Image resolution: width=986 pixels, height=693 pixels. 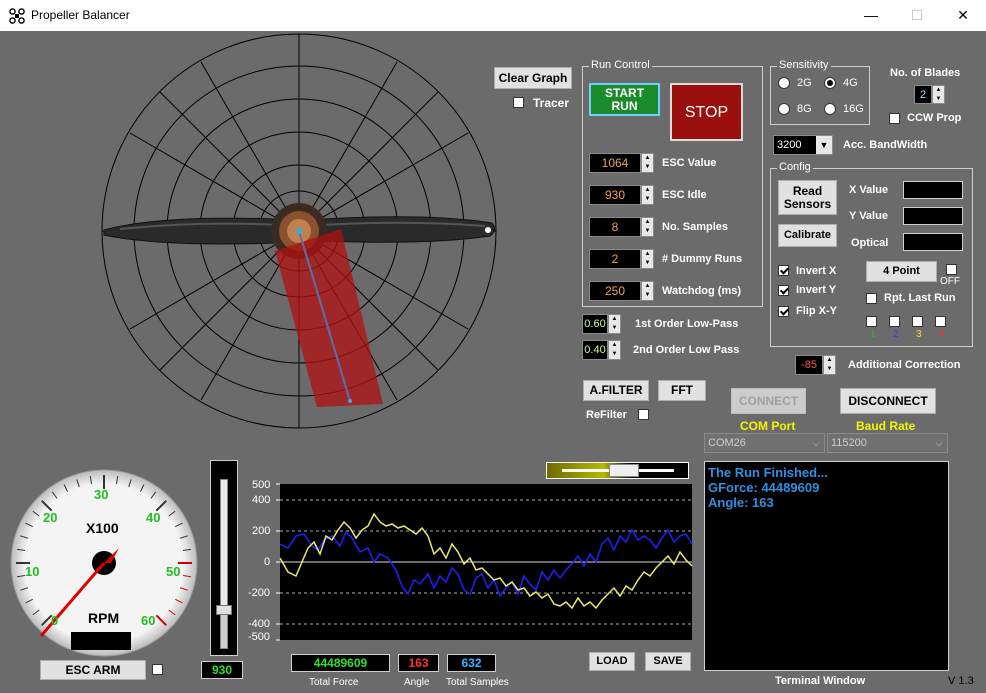 I want to click on throttle-slider, so click(x=224, y=558).